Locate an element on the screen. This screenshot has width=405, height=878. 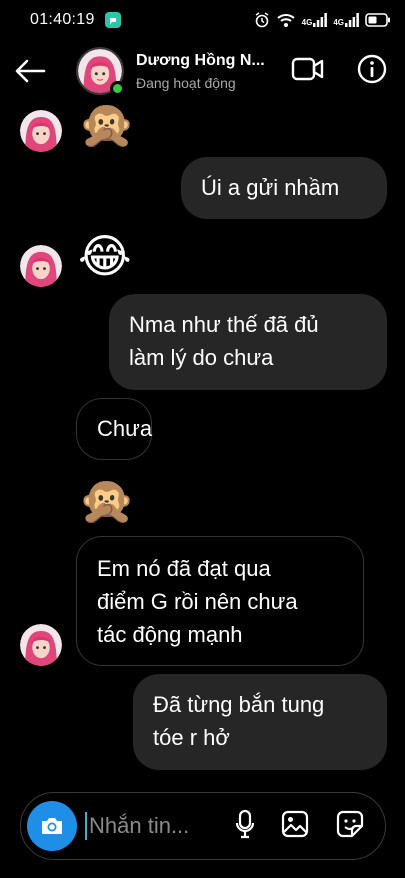
message-input is located at coordinates (154, 826).